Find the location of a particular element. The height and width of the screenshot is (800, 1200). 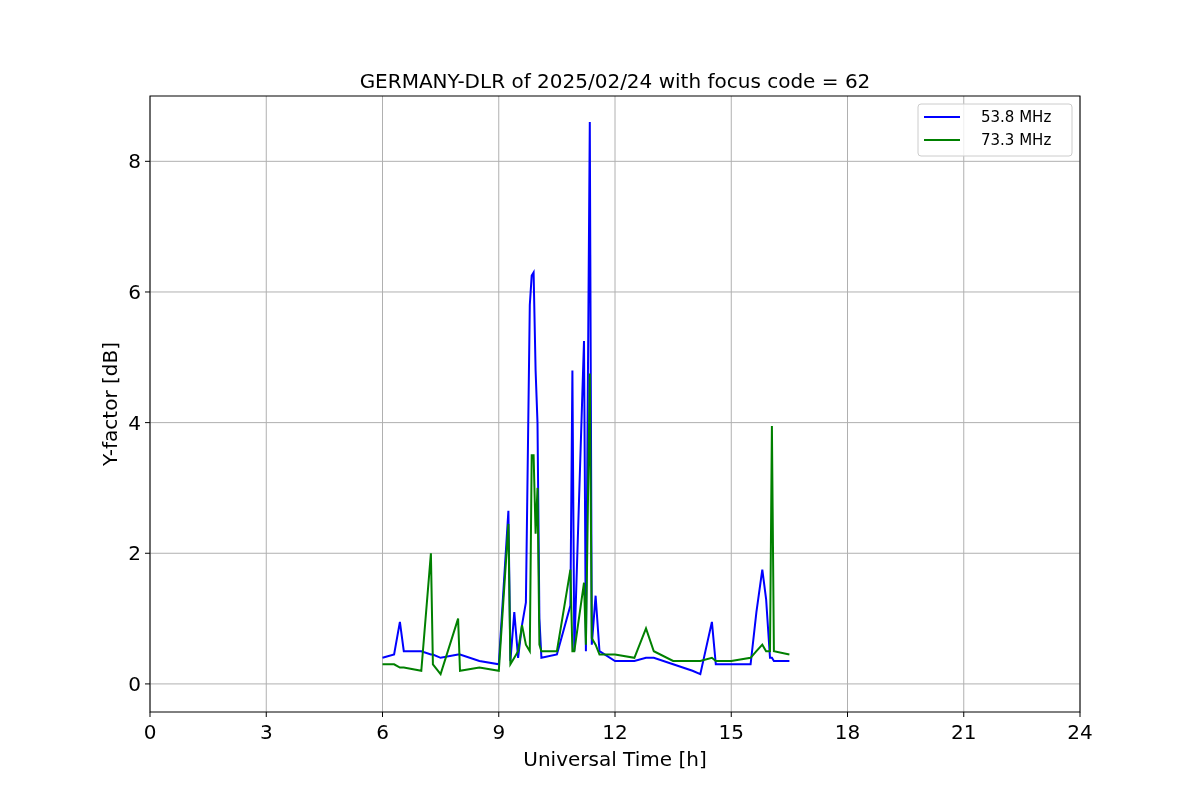

x-tick-label: 3 is located at coordinates (266, 732).